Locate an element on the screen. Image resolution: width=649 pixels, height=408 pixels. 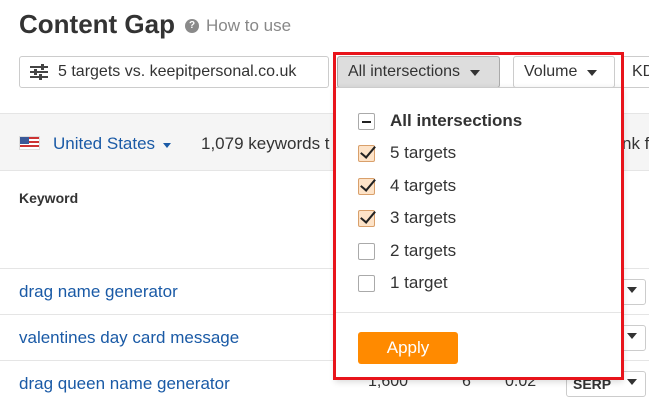
option-1-target: 1 target is located at coordinates (403, 283).